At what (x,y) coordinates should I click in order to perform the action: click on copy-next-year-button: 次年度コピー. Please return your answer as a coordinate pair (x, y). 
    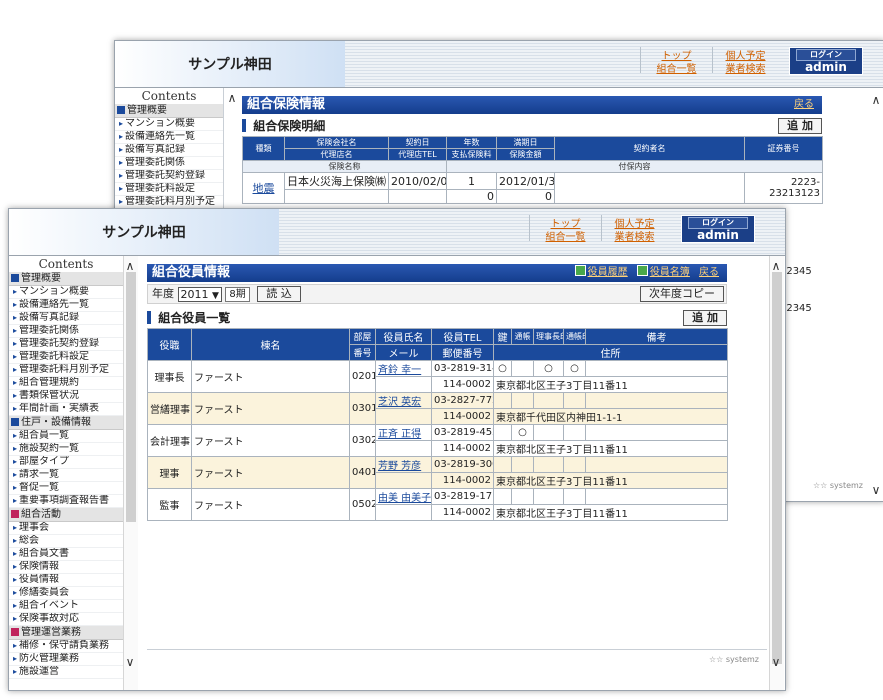
    Looking at the image, I should click on (682, 294).